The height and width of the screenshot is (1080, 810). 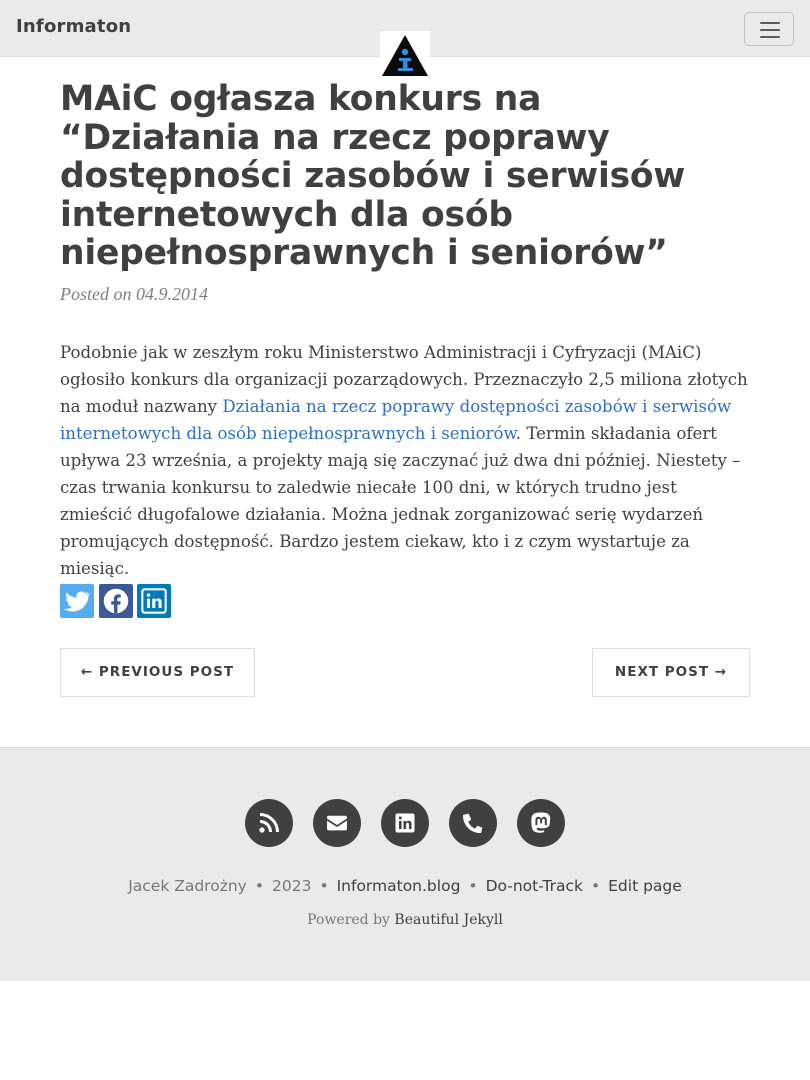 I want to click on footer-linkedin-link, so click(x=405, y=823).